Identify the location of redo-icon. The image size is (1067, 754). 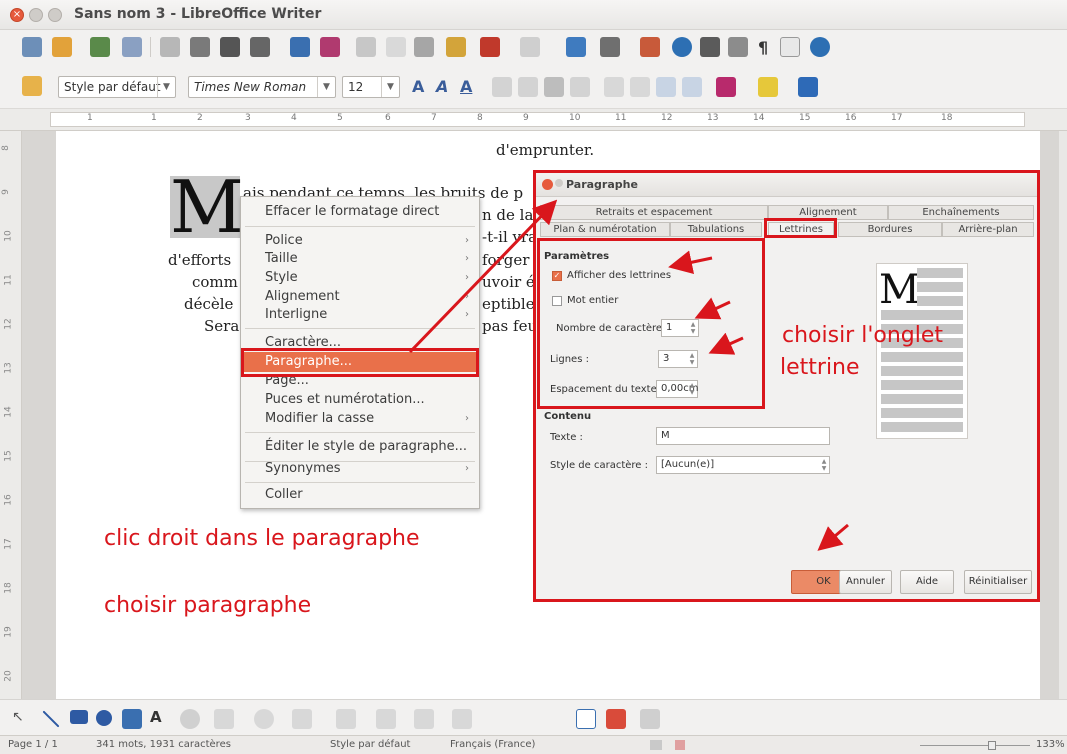
(530, 47).